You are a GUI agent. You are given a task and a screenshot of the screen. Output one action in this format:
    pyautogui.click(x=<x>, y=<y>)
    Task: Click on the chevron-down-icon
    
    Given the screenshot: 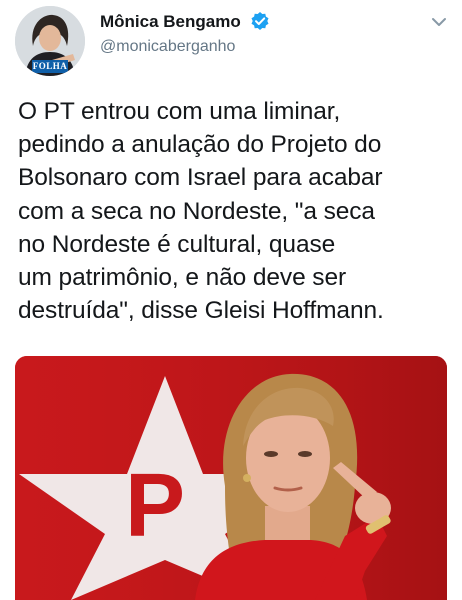 What is the action you would take?
    pyautogui.click(x=439, y=22)
    